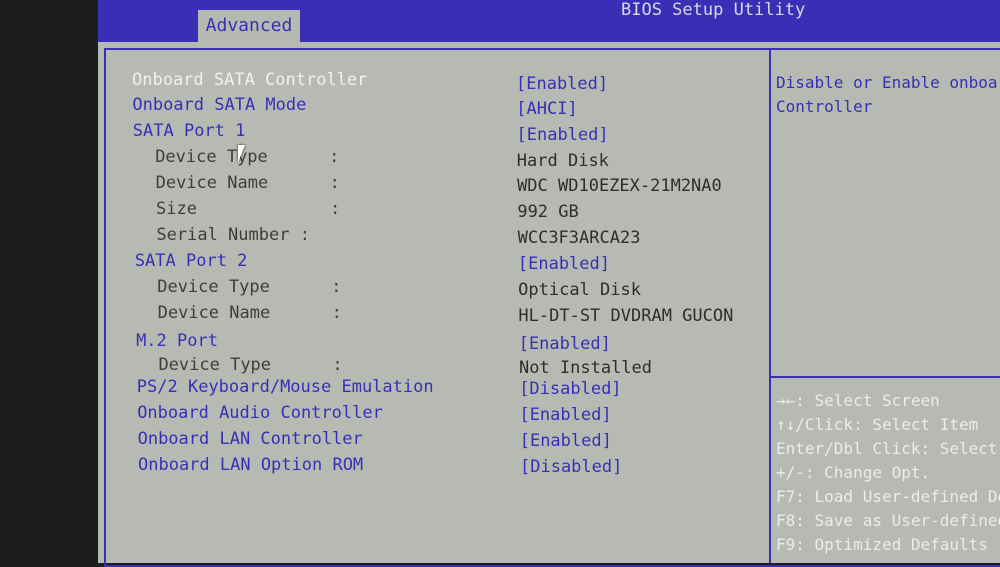 This screenshot has width=1000, height=567. Describe the element at coordinates (191, 261) in the screenshot. I see `setting-label: SATA Port 2` at that location.